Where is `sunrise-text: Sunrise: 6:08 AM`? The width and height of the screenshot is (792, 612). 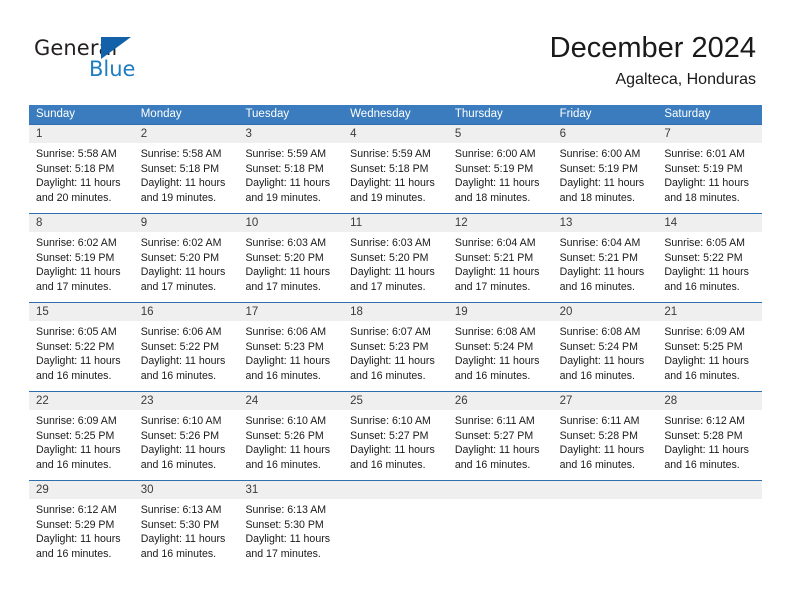
sunrise-text: Sunrise: 6:08 AM is located at coordinates (495, 332).